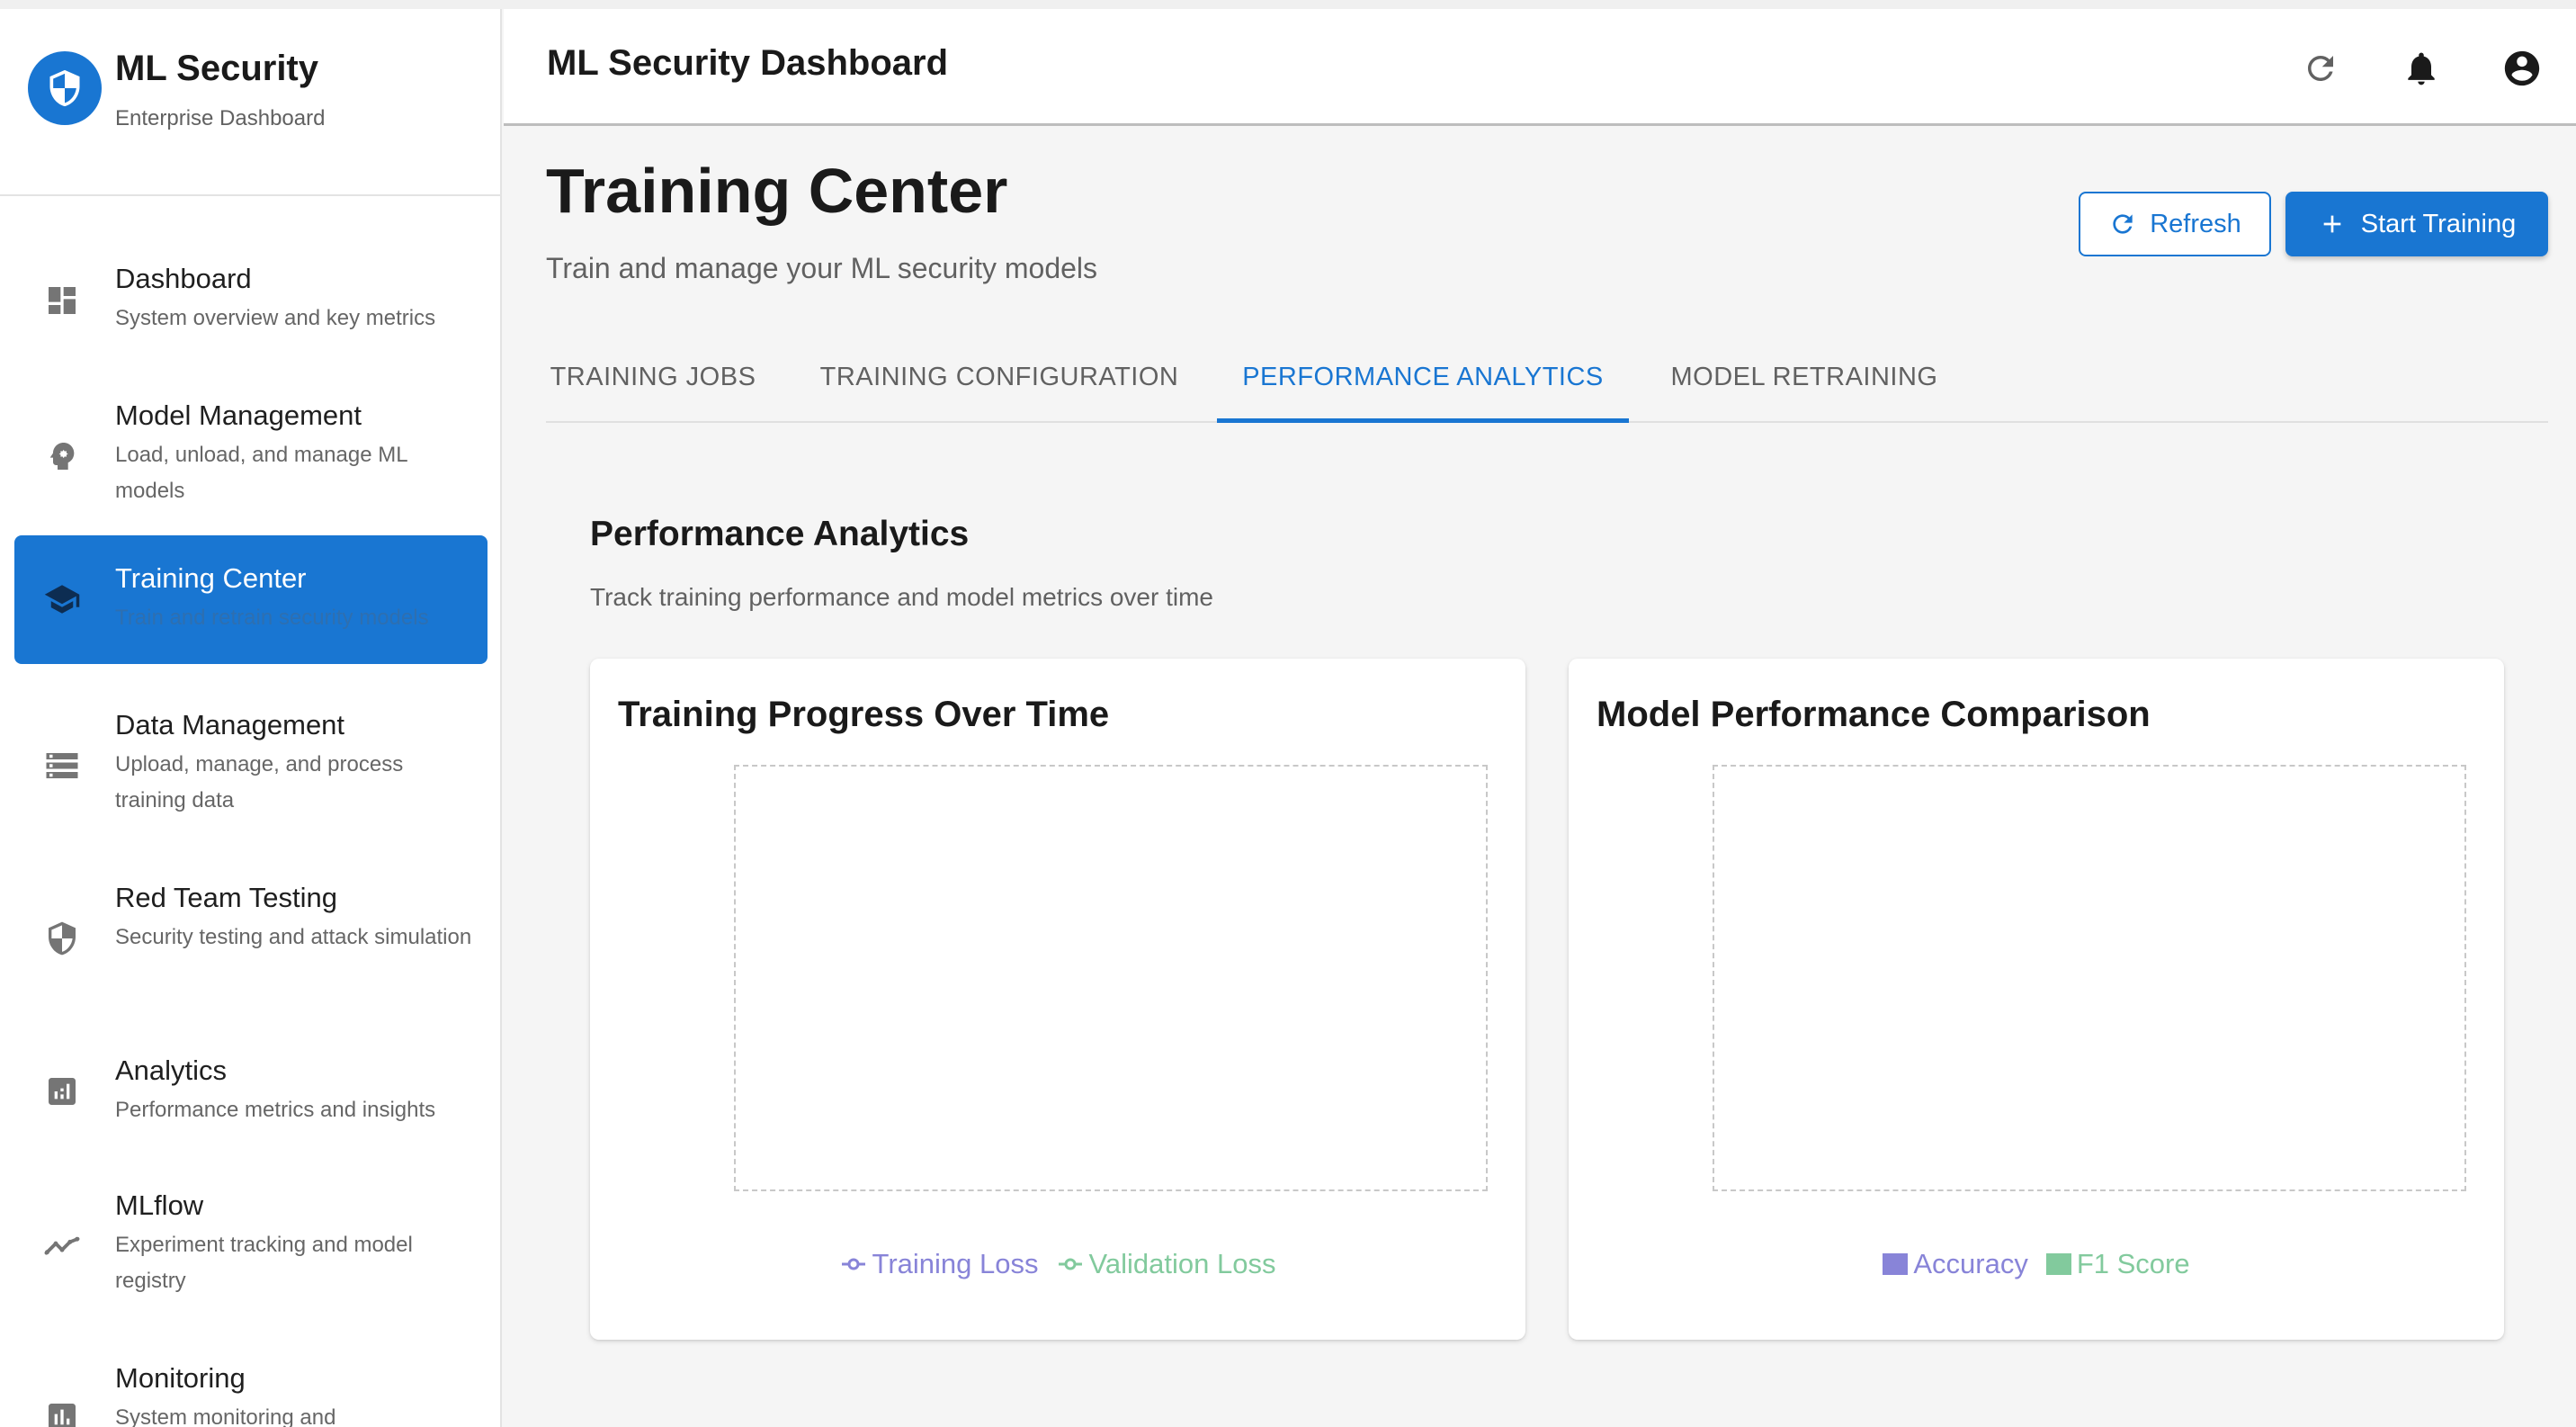  I want to click on sidebar-item-description: Train and retrain security models, so click(272, 618).